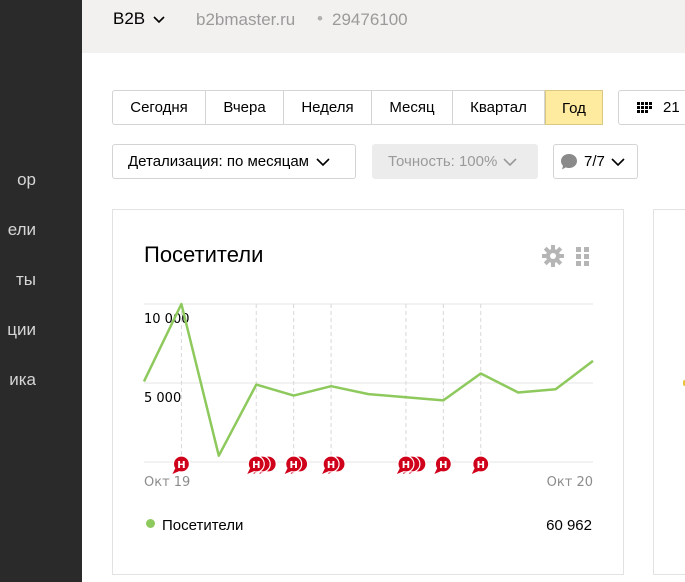 This screenshot has width=685, height=582. What do you see at coordinates (159, 107) in the screenshot?
I see `period-today-button: Сегодня` at bounding box center [159, 107].